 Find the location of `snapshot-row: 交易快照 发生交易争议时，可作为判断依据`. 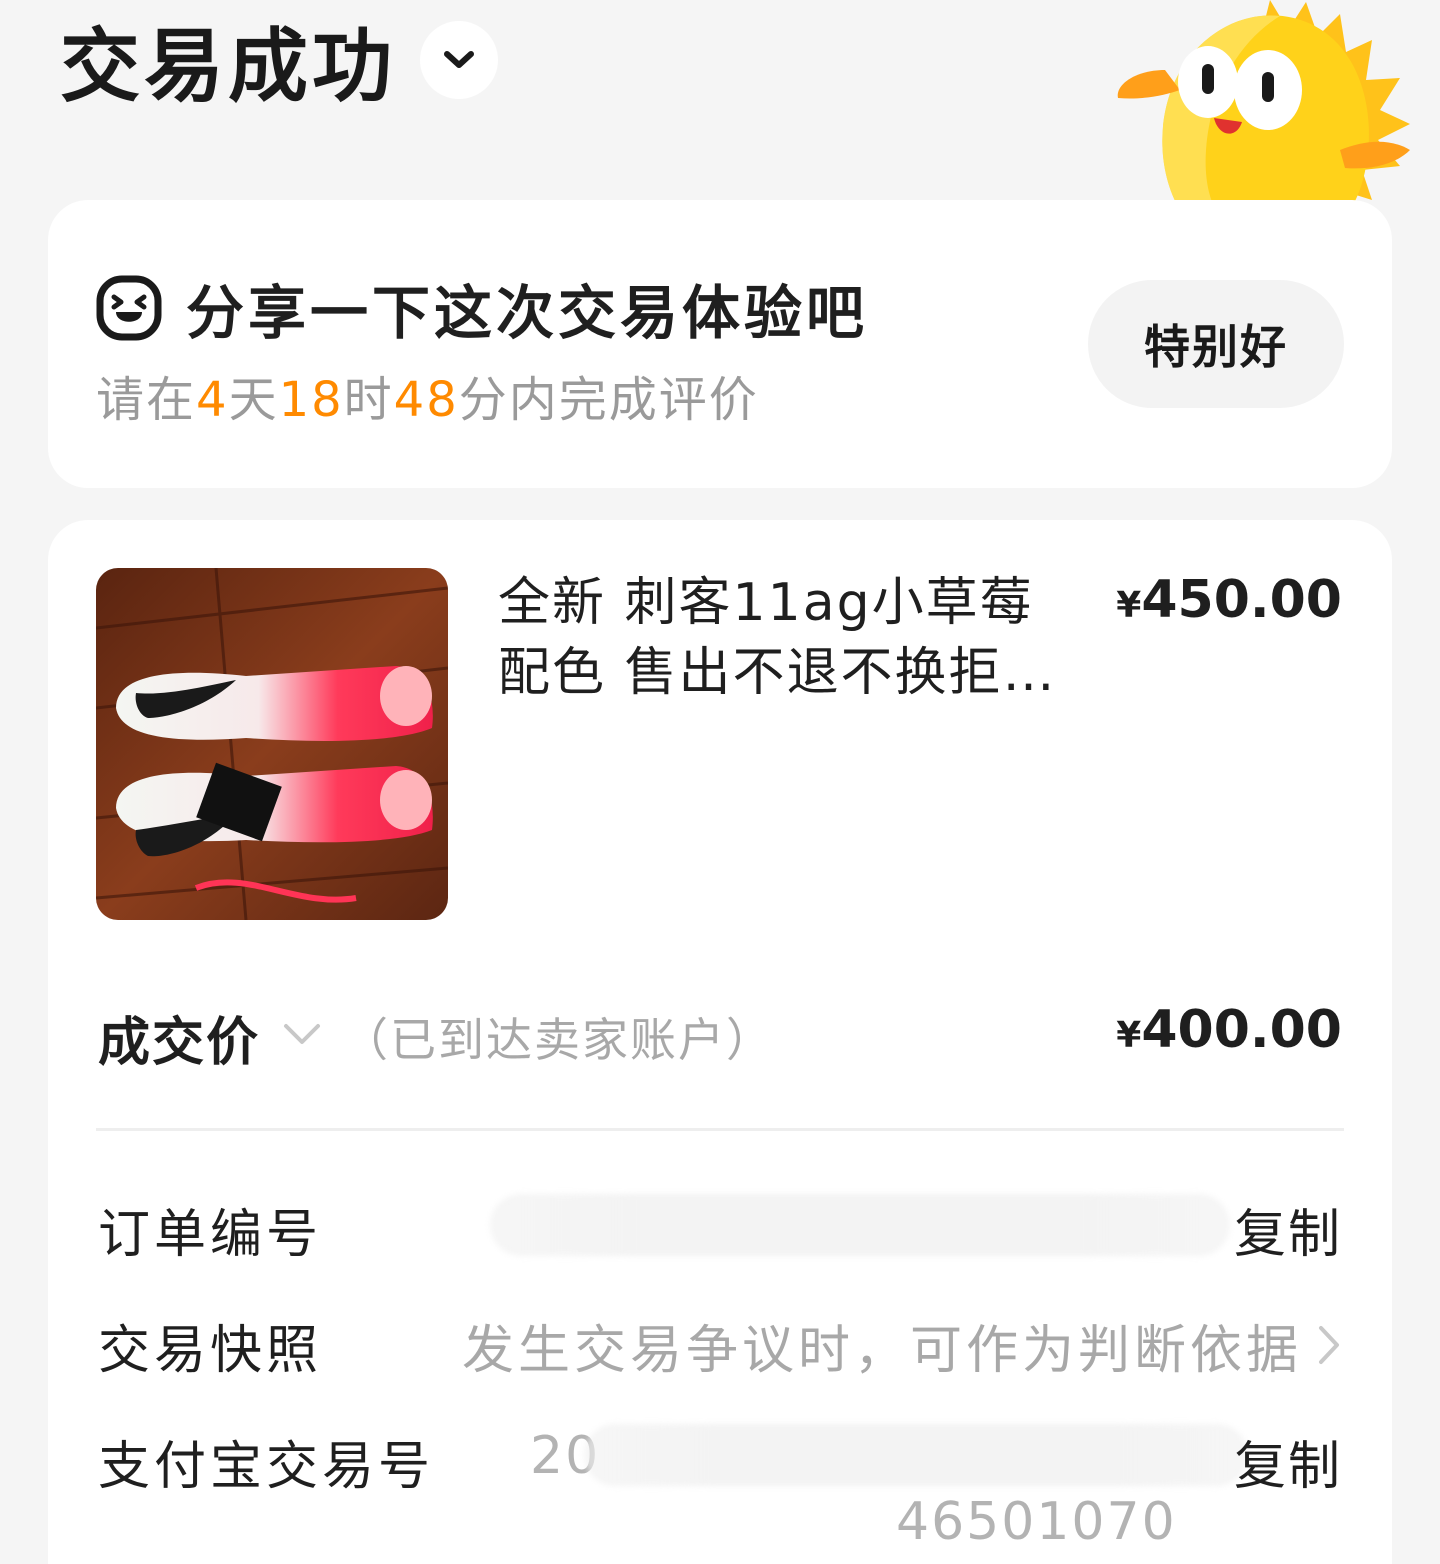

snapshot-row: 交易快照 发生交易争议时，可作为判断依据 is located at coordinates (720, 1344).